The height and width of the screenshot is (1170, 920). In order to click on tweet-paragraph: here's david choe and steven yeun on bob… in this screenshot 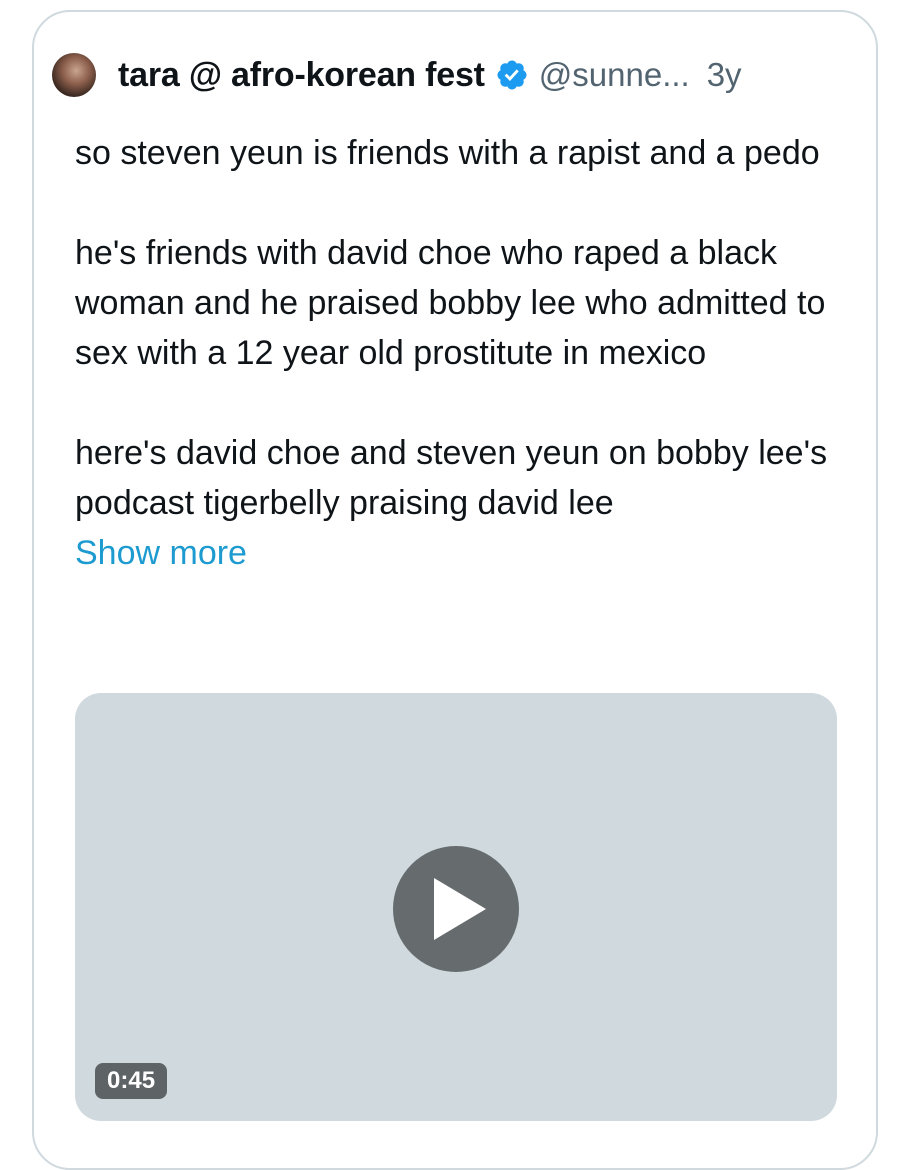, I will do `click(451, 478)`.